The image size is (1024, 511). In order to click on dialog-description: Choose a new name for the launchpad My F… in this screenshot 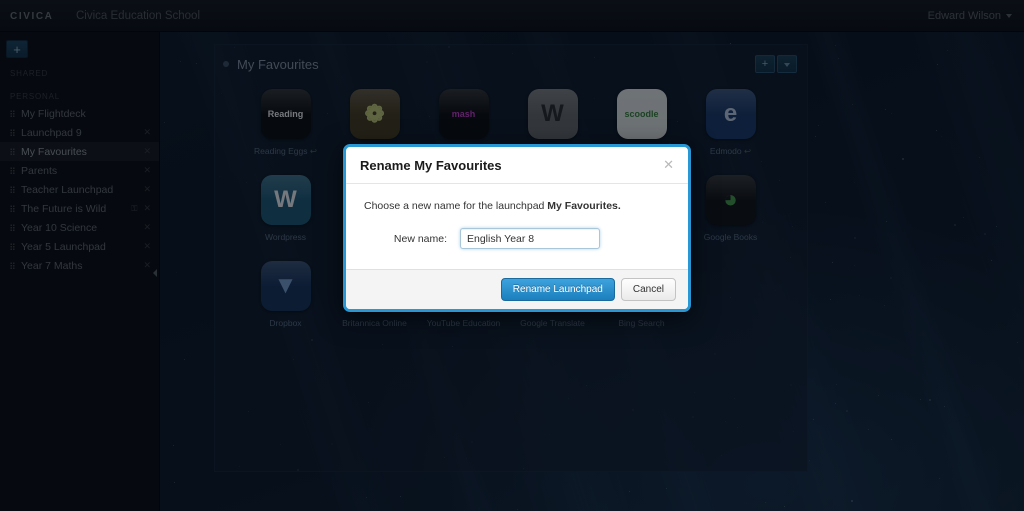, I will do `click(517, 206)`.